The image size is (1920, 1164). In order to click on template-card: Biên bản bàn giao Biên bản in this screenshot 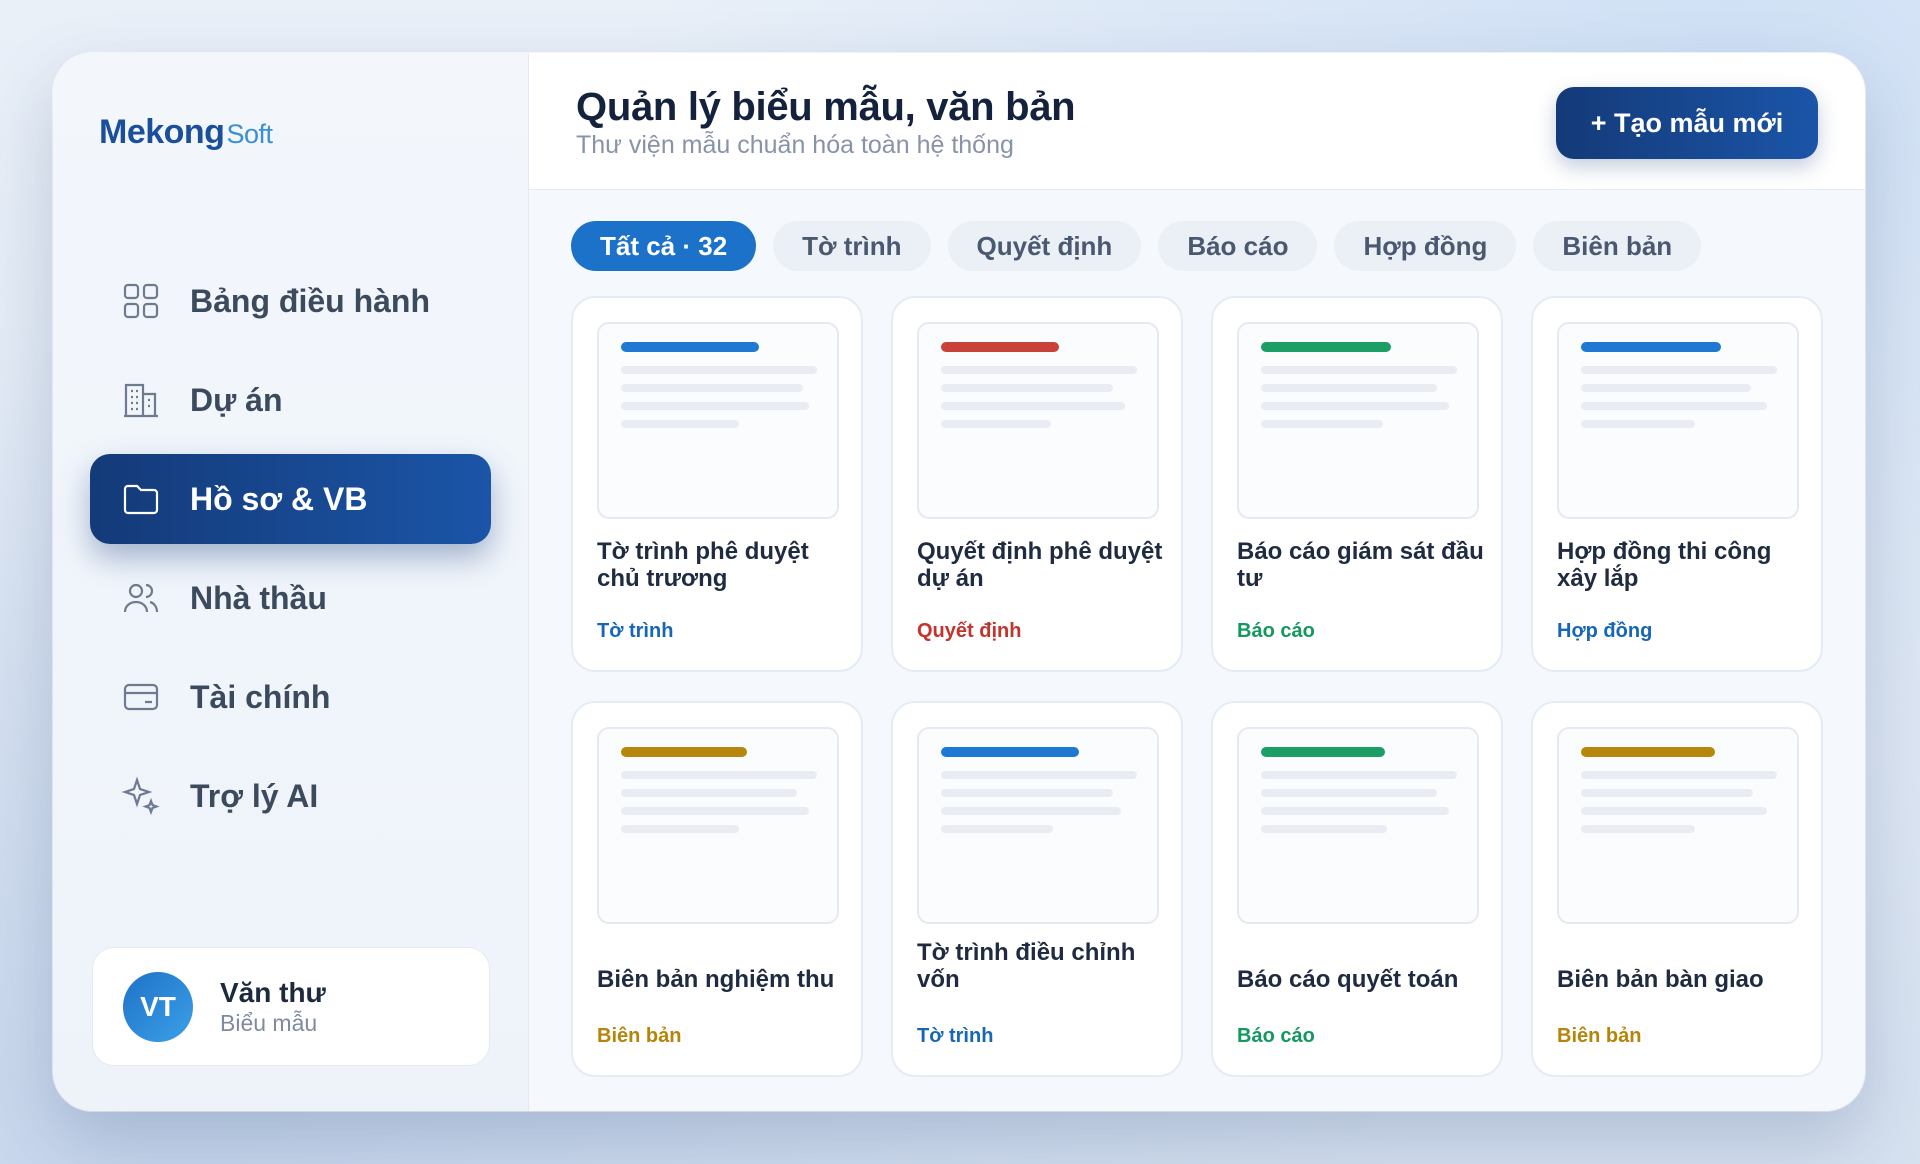, I will do `click(1677, 889)`.